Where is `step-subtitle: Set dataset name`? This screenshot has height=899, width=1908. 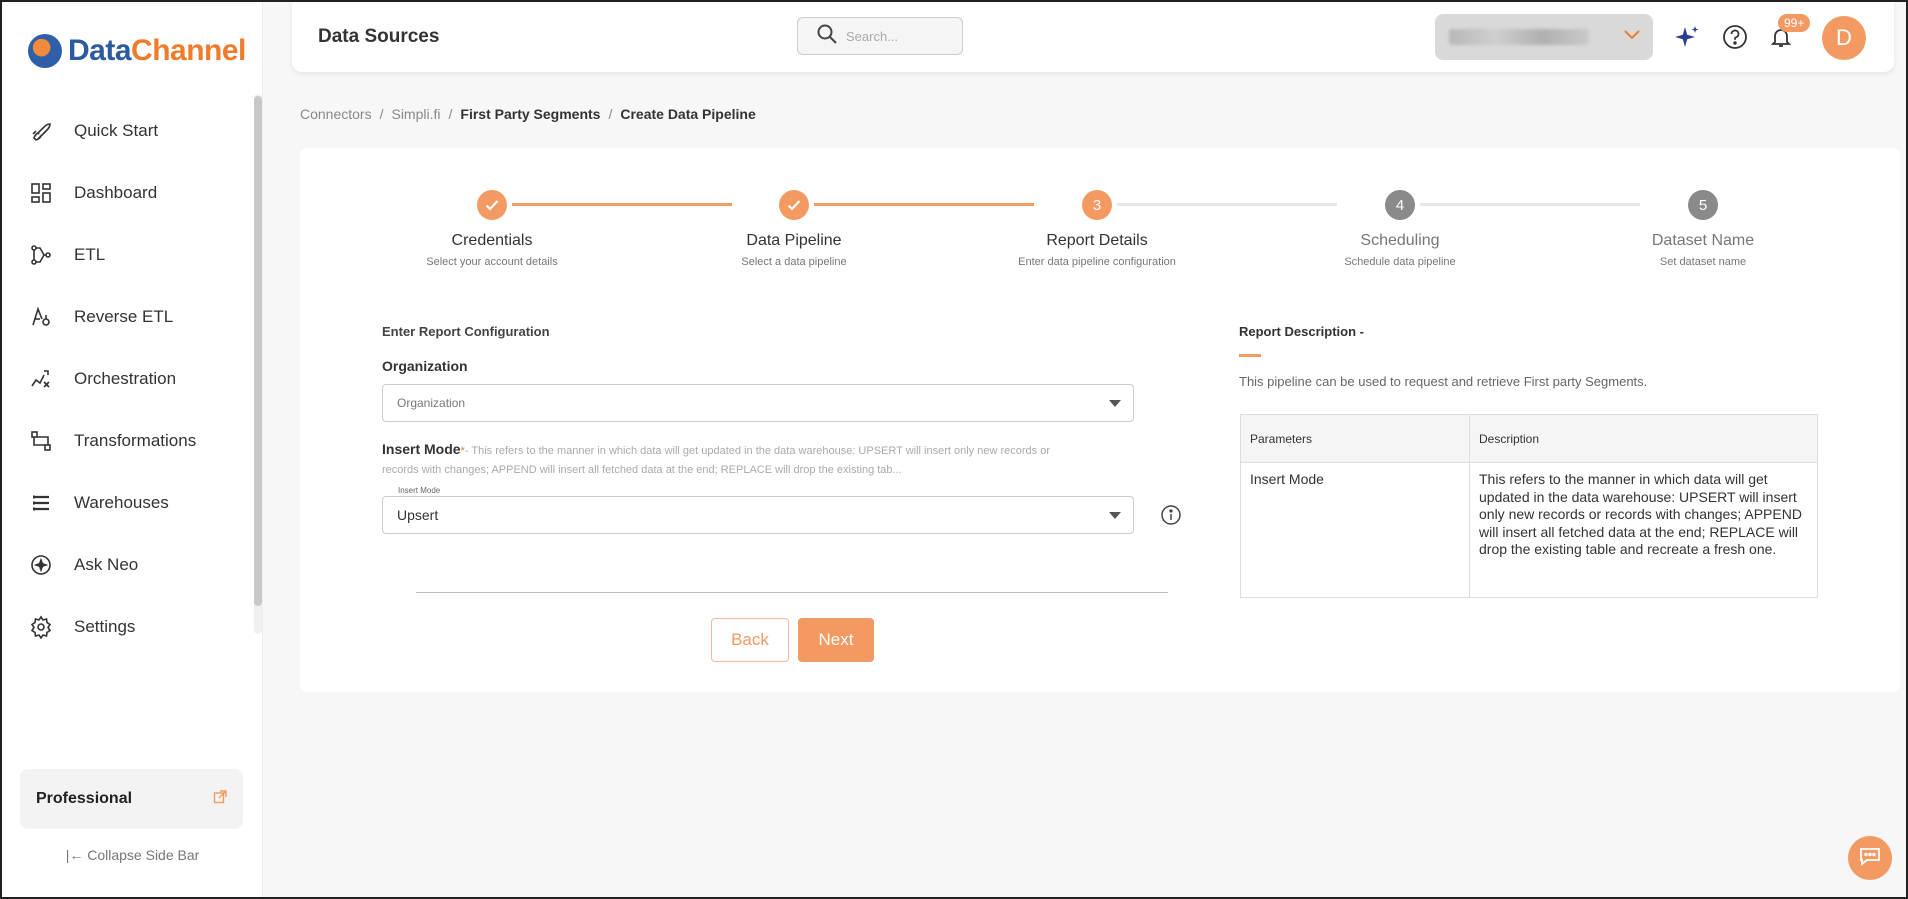
step-subtitle: Set dataset name is located at coordinates (1703, 262).